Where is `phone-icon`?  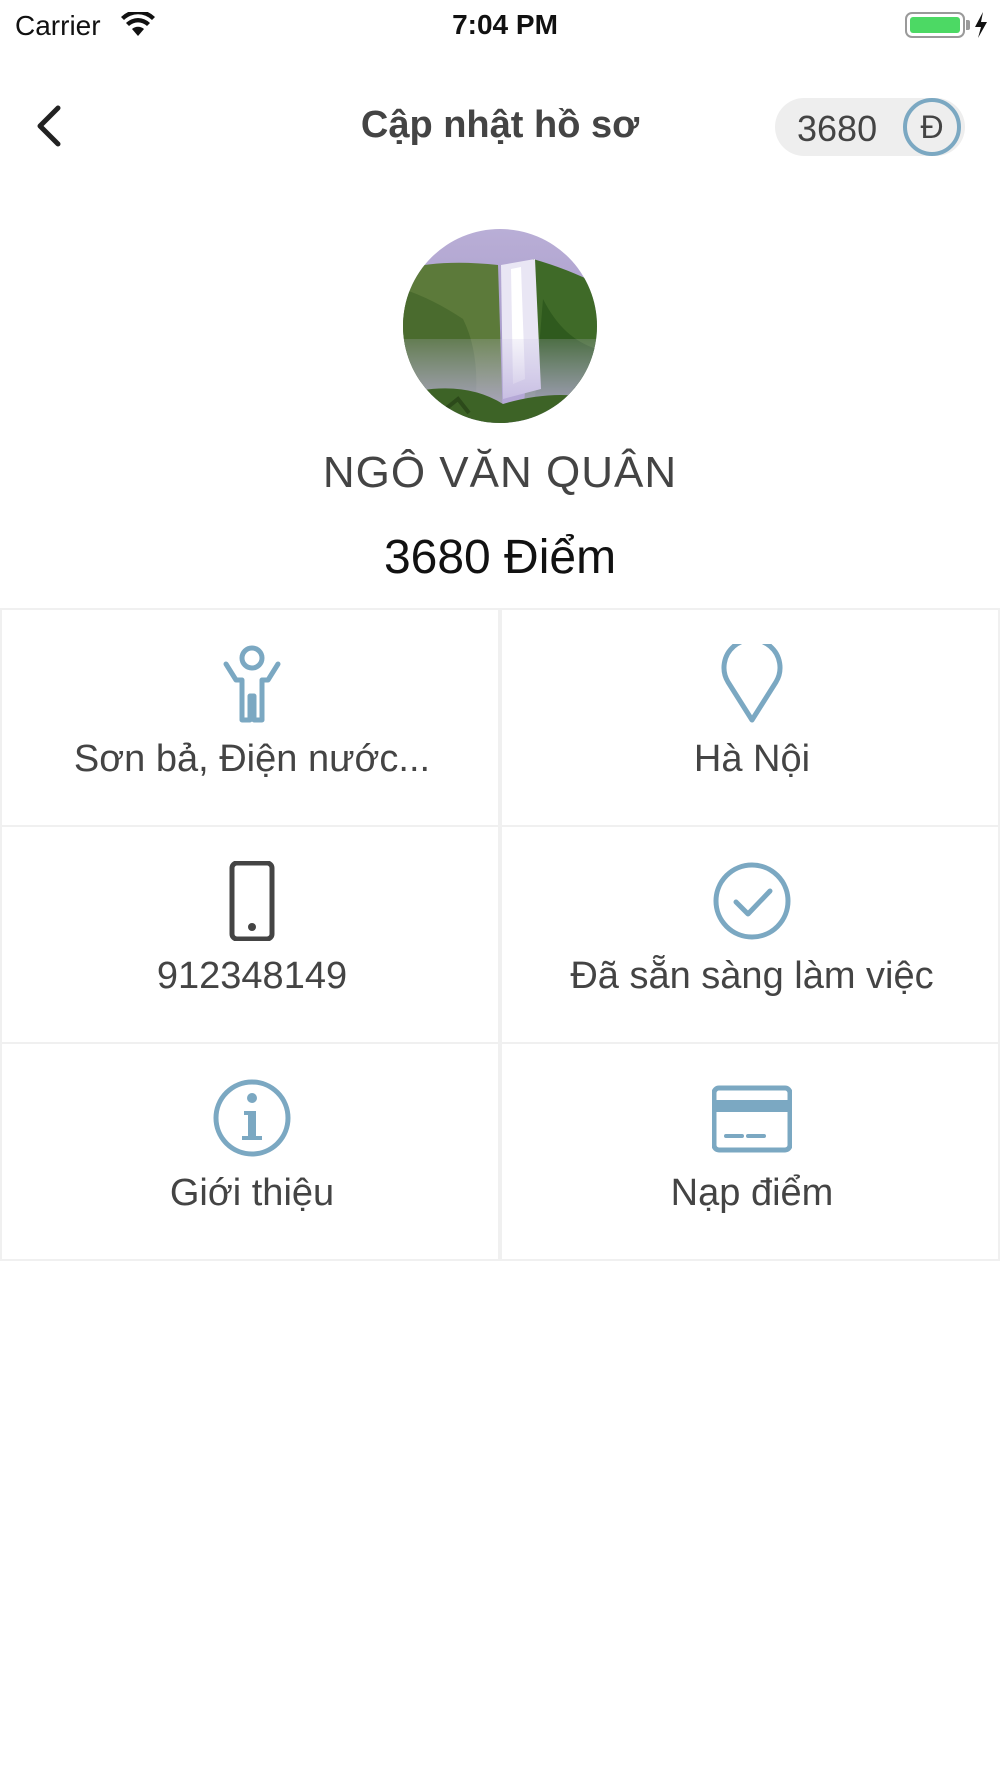
phone-icon is located at coordinates (252, 901).